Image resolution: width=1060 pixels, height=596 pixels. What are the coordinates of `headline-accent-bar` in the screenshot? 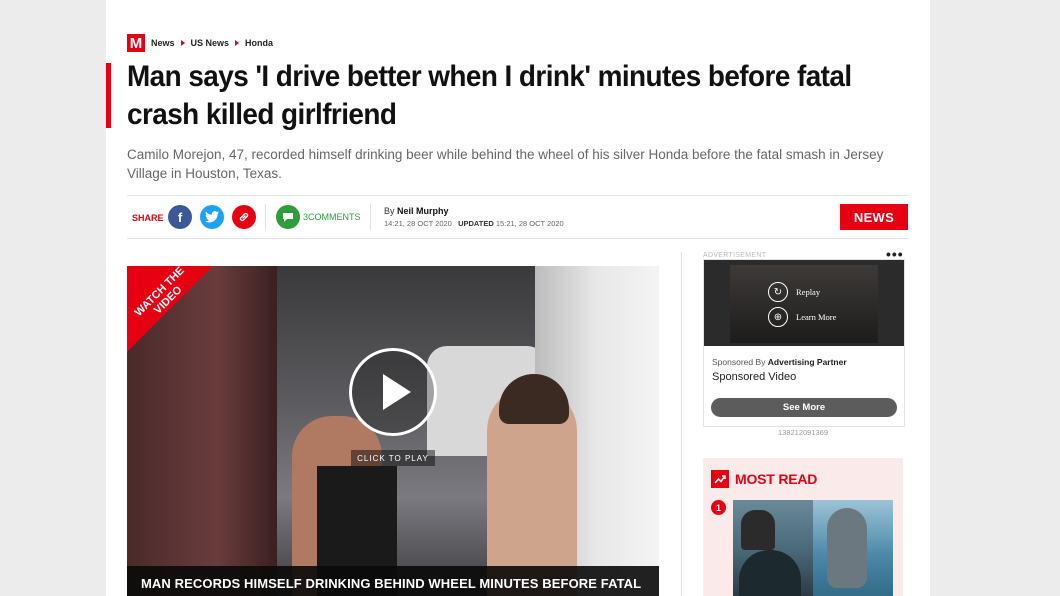 It's located at (108, 95).